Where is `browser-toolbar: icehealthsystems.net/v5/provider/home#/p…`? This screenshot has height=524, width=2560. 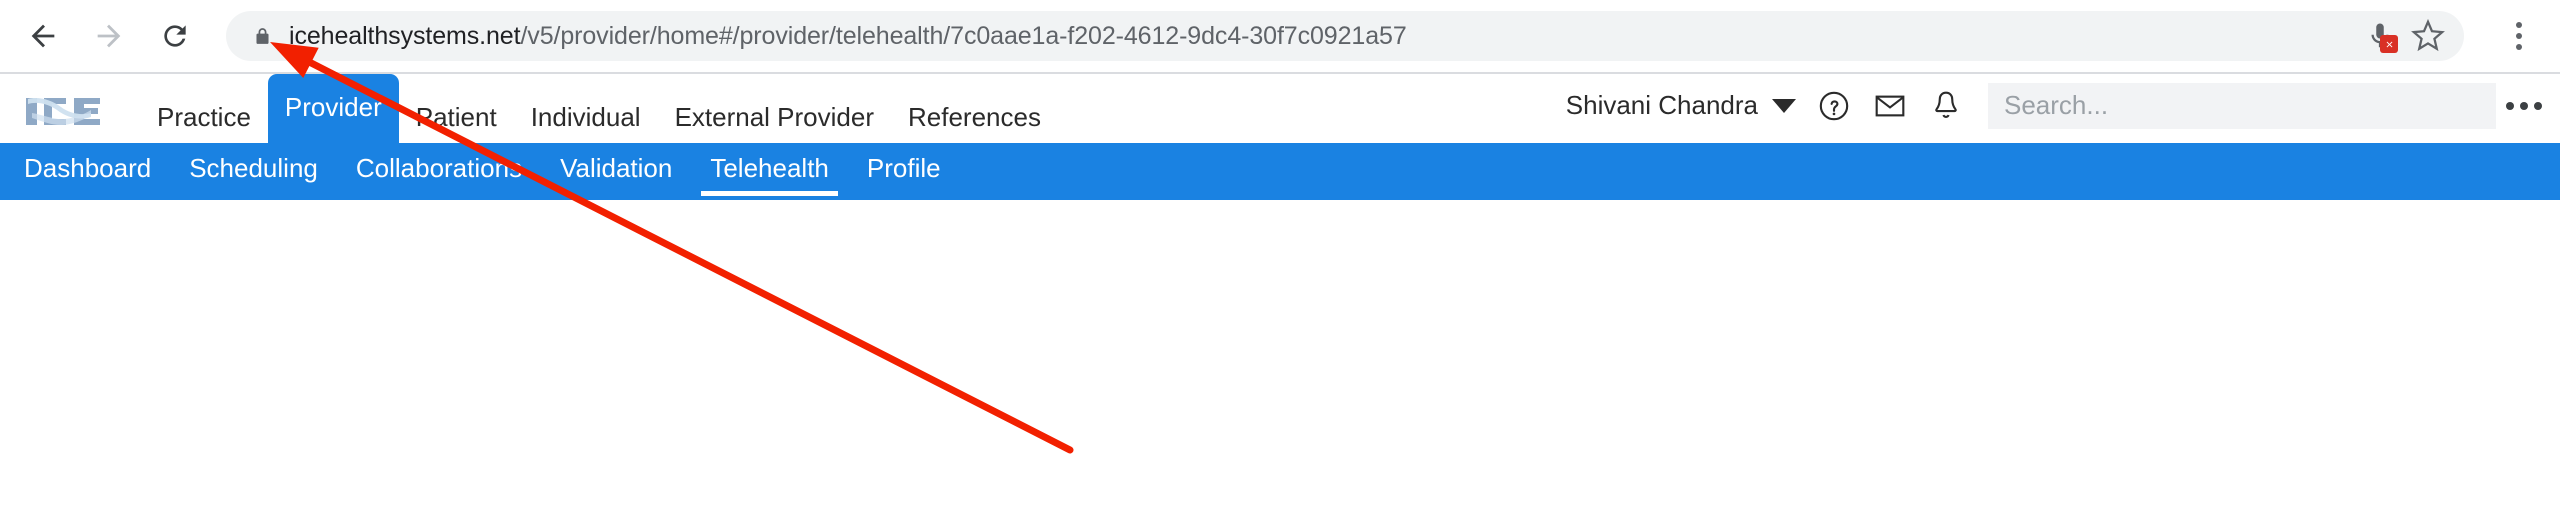
browser-toolbar: icehealthsystems.net/v5/provider/home#/p… is located at coordinates (1280, 36).